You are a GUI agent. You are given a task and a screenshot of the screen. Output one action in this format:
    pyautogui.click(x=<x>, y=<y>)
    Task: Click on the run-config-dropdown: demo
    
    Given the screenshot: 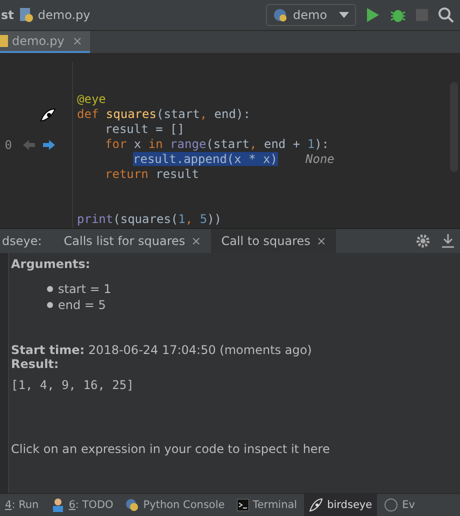 What is the action you would take?
    pyautogui.click(x=311, y=15)
    